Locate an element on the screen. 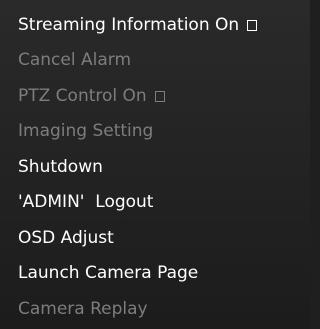 The width and height of the screenshot is (320, 329). menu-item-admin-logout: 'ADMIN' Logout is located at coordinates (155, 203).